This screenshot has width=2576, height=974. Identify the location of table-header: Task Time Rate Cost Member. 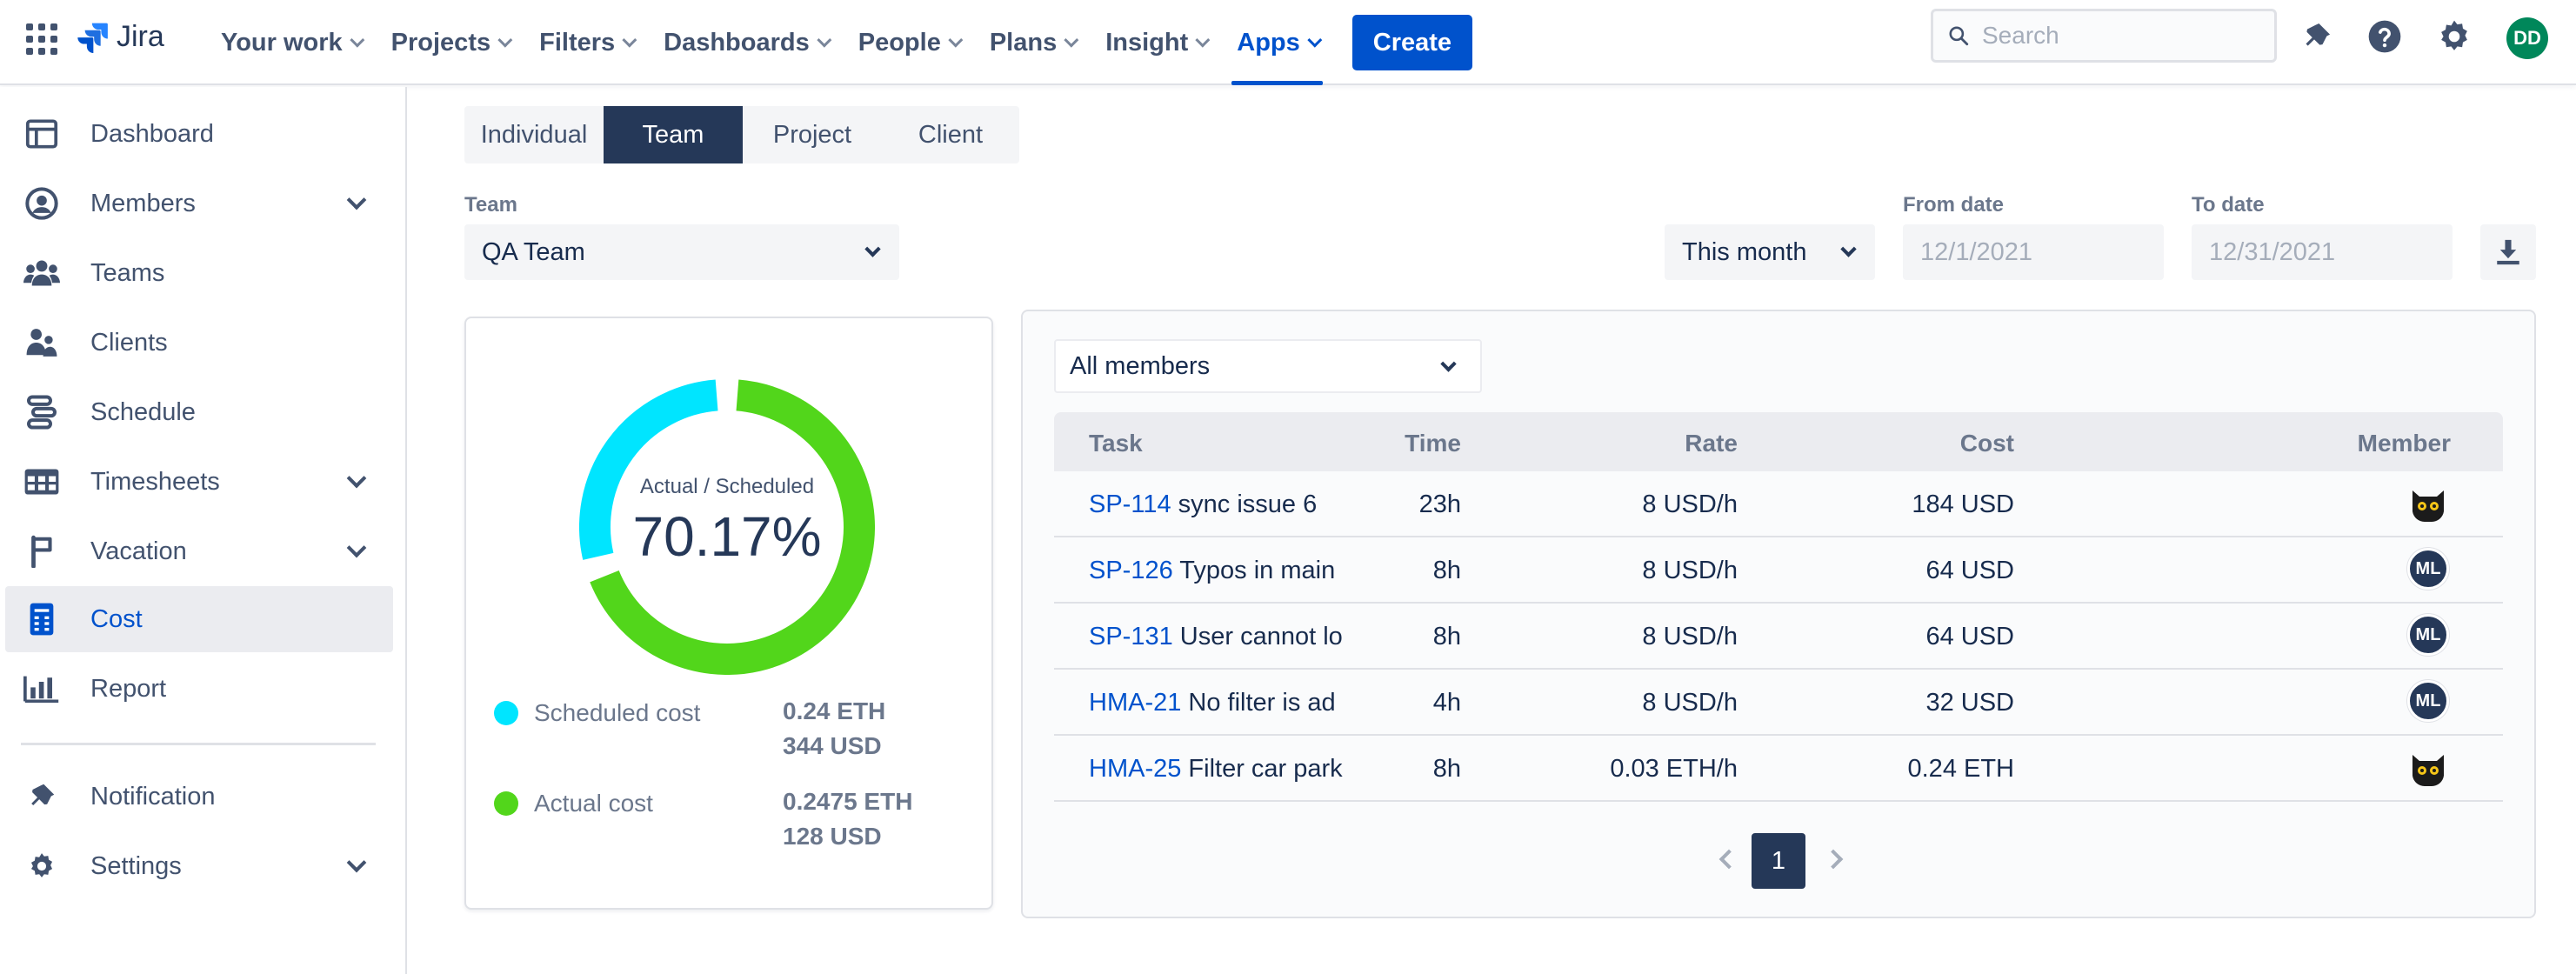
(1778, 441).